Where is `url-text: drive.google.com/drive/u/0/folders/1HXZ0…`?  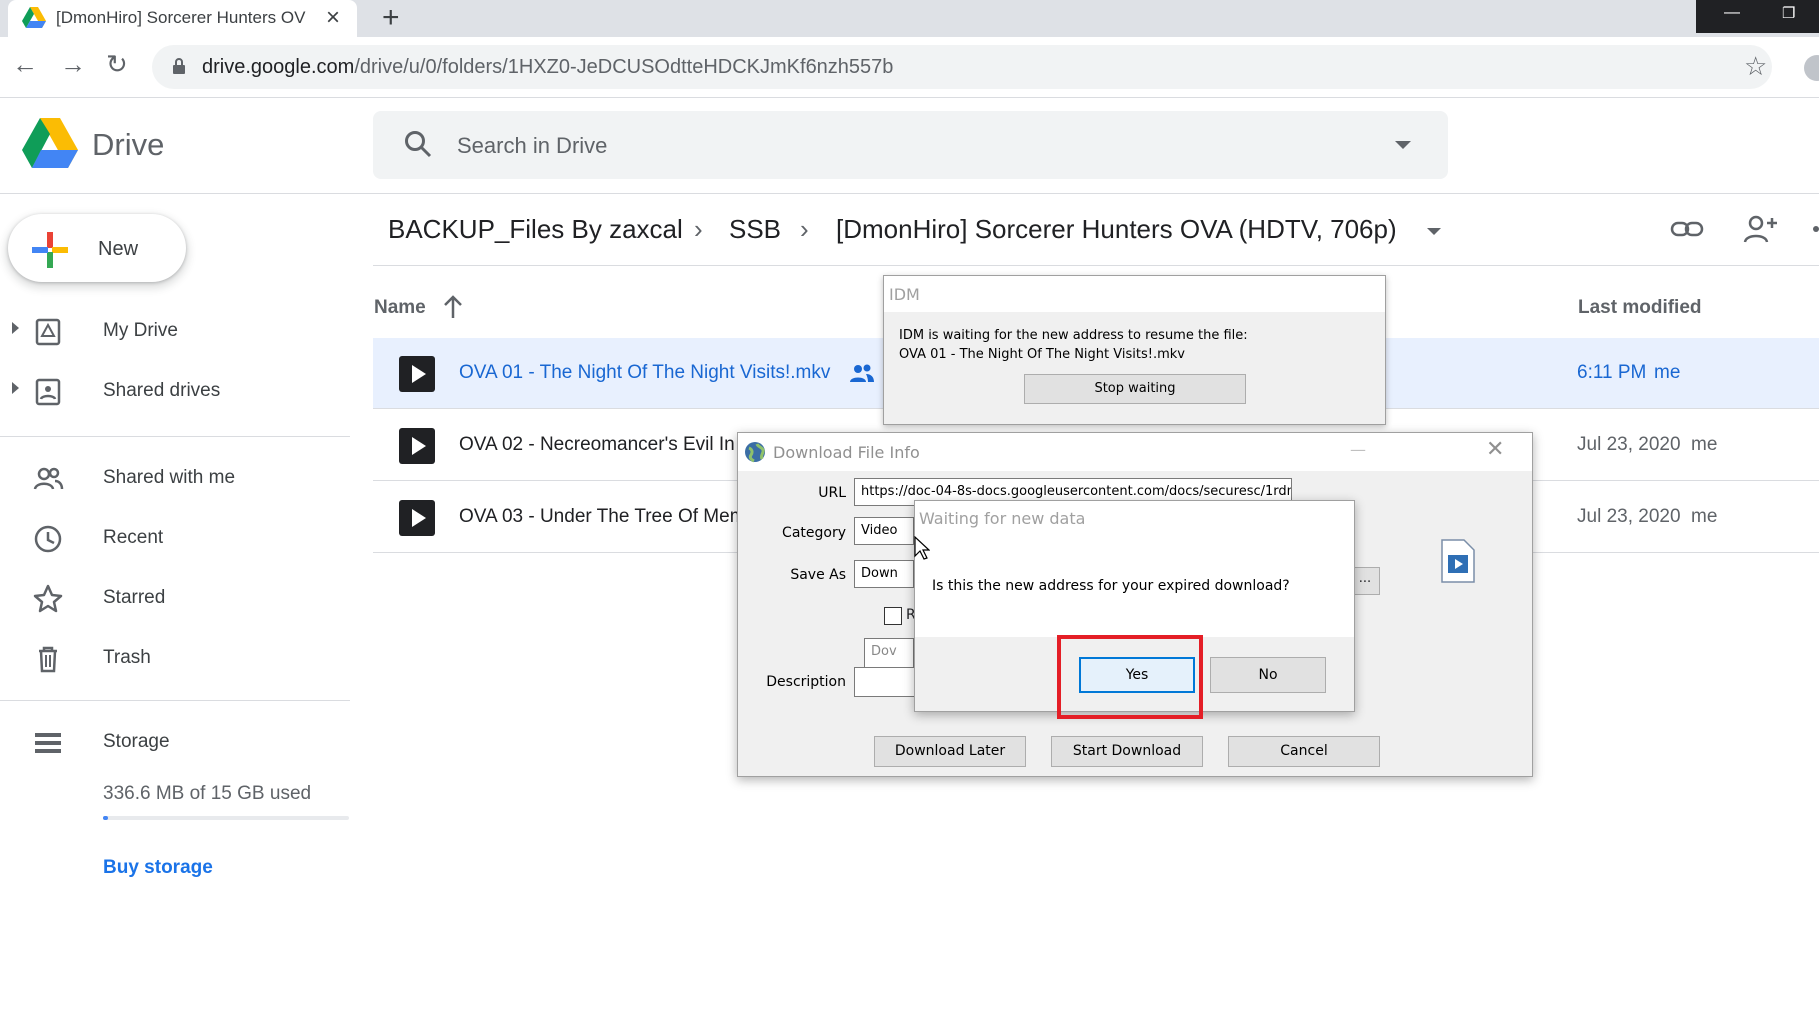 url-text: drive.google.com/drive/u/0/folders/1HXZ0… is located at coordinates (547, 67).